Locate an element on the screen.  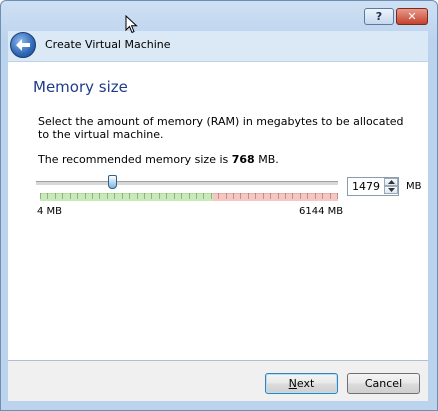
window-title: Create Virtual Machine is located at coordinates (108, 44).